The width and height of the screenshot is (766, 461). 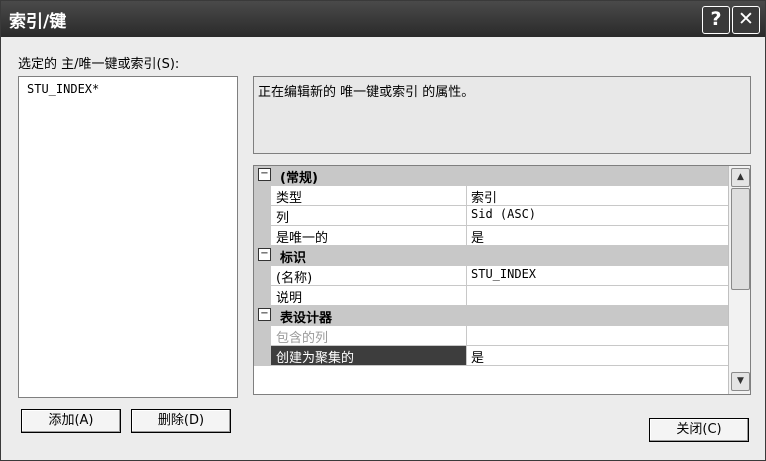 I want to click on property-row-name: (名称) STU_INDEX, so click(x=491, y=276).